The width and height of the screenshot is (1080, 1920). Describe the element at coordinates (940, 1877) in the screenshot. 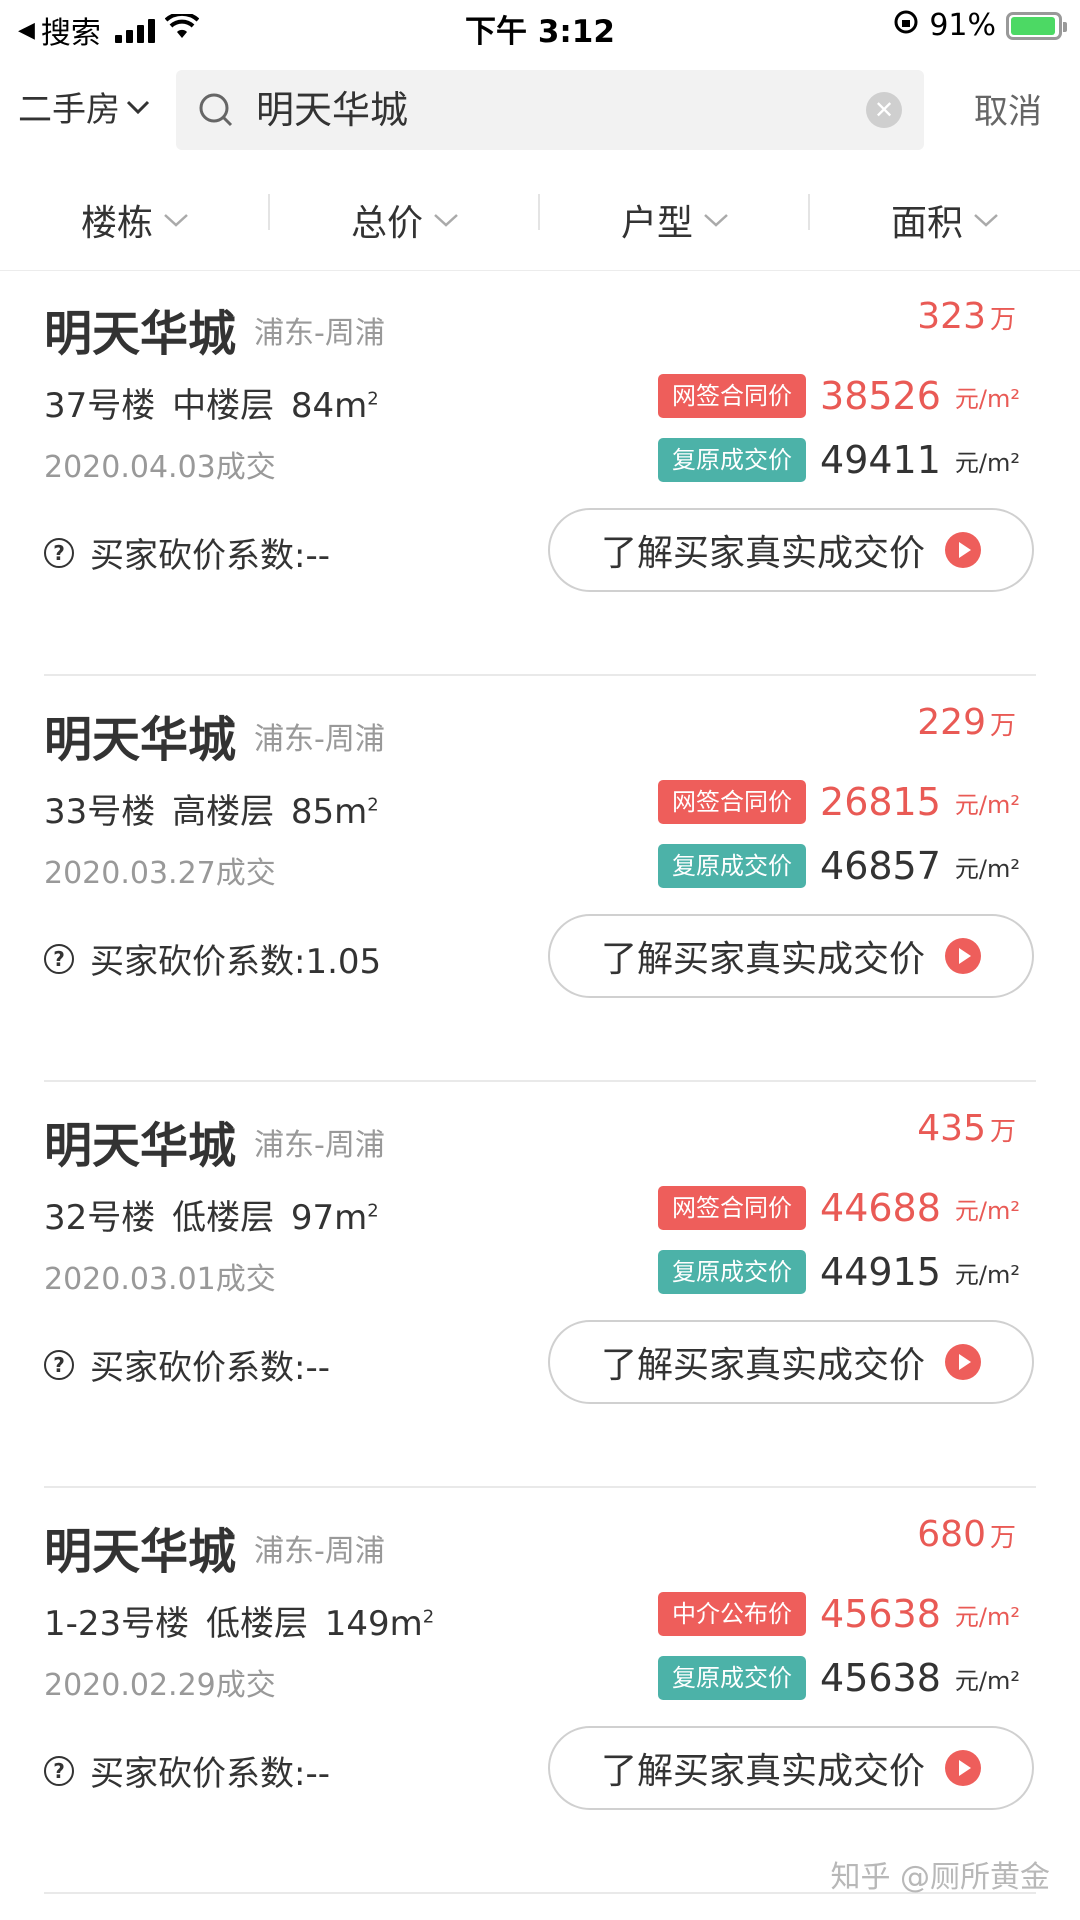

I see `watermark: 知乎 @厕所黄金` at that location.